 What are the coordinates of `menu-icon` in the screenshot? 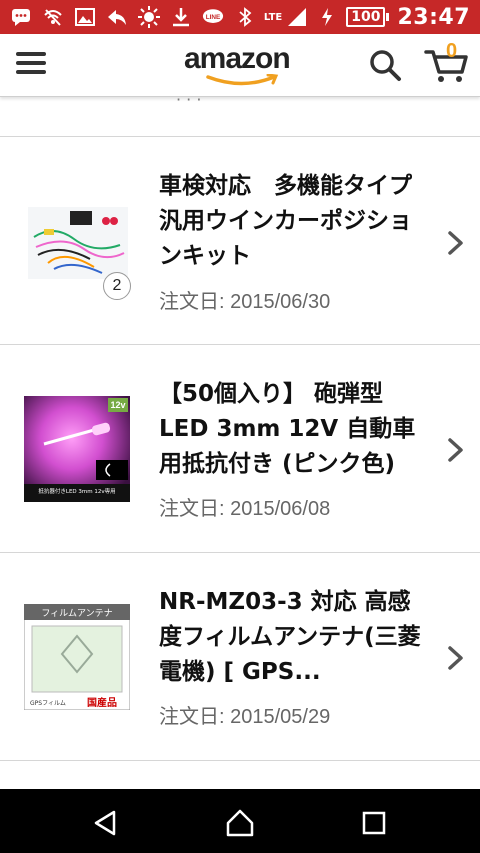 It's located at (31, 64).